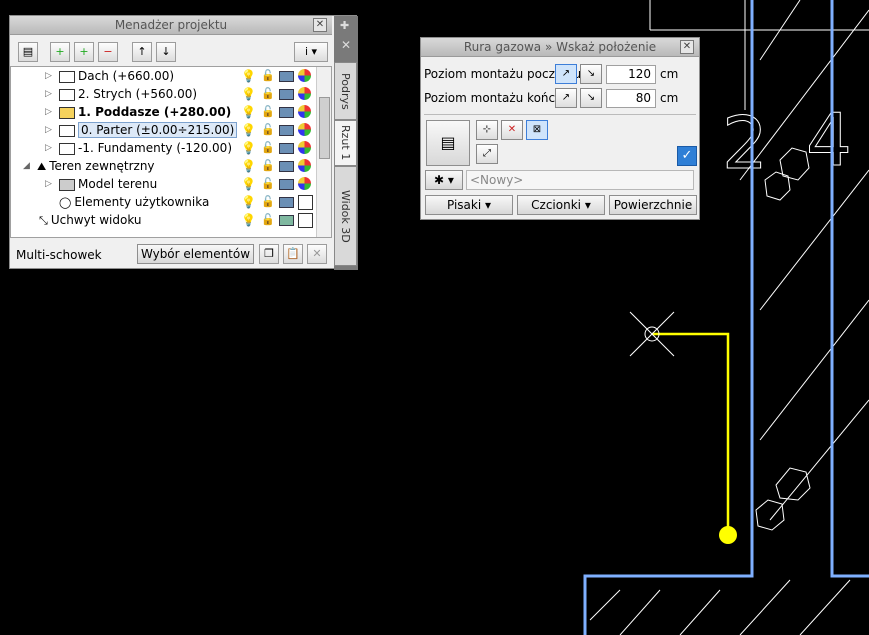 The height and width of the screenshot is (635, 869). What do you see at coordinates (317, 254) in the screenshot?
I see `clear-button: ✕` at bounding box center [317, 254].